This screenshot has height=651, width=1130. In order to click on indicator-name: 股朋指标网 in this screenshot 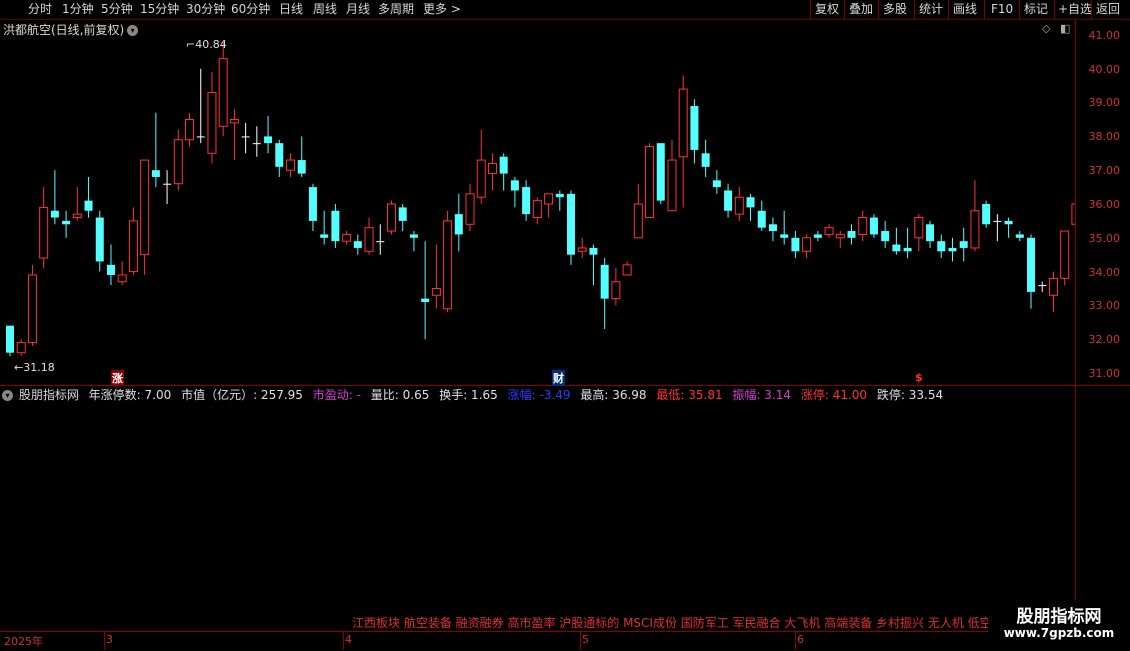, I will do `click(49, 395)`.